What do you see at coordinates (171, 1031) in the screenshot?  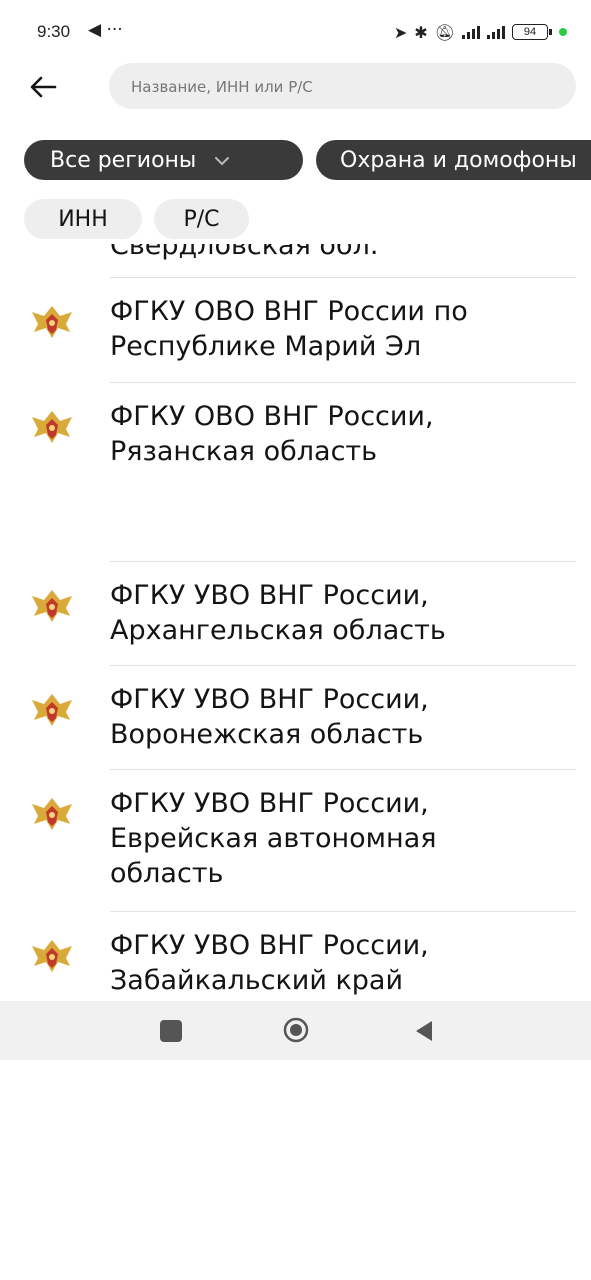 I see `recent-apps-button` at bounding box center [171, 1031].